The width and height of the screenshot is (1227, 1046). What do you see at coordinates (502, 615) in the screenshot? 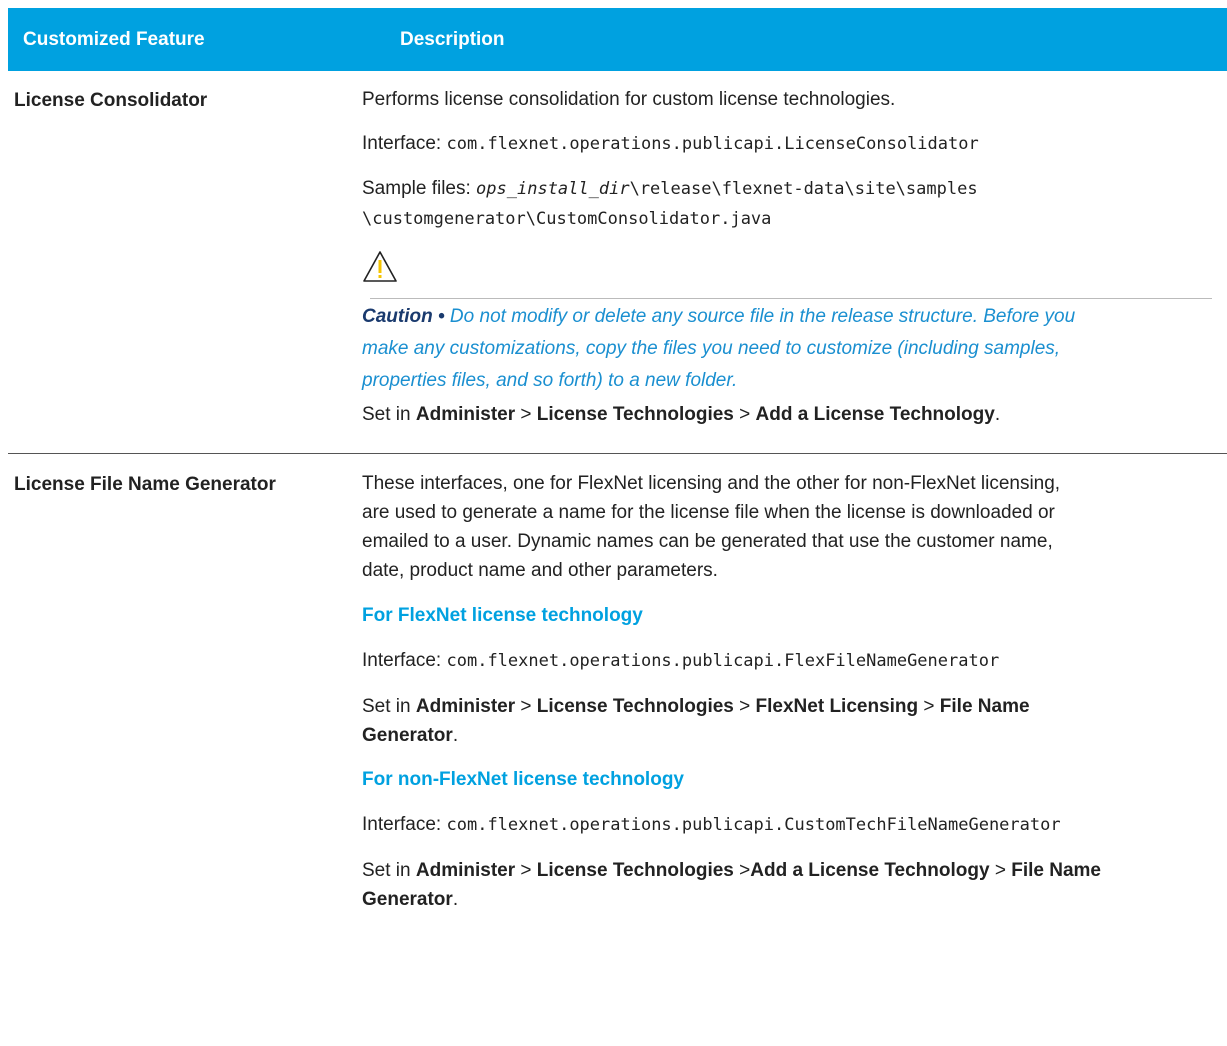
I see `subheading-flexnet: For FlexNet license technology` at bounding box center [502, 615].